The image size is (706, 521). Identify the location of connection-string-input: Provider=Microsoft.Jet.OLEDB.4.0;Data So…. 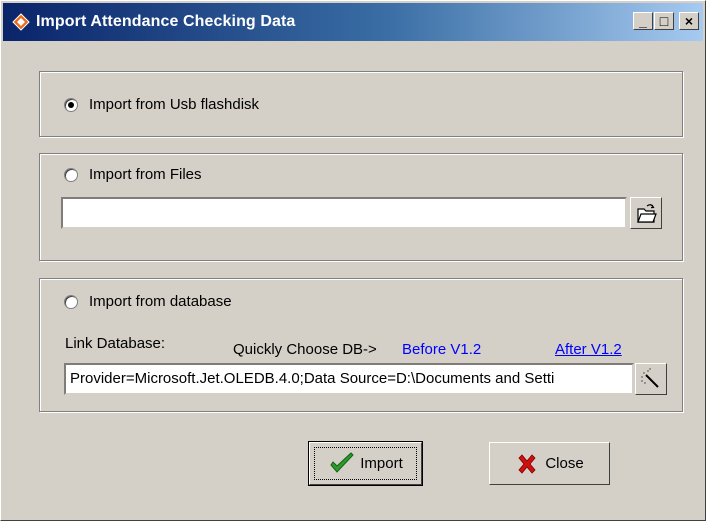
(349, 379).